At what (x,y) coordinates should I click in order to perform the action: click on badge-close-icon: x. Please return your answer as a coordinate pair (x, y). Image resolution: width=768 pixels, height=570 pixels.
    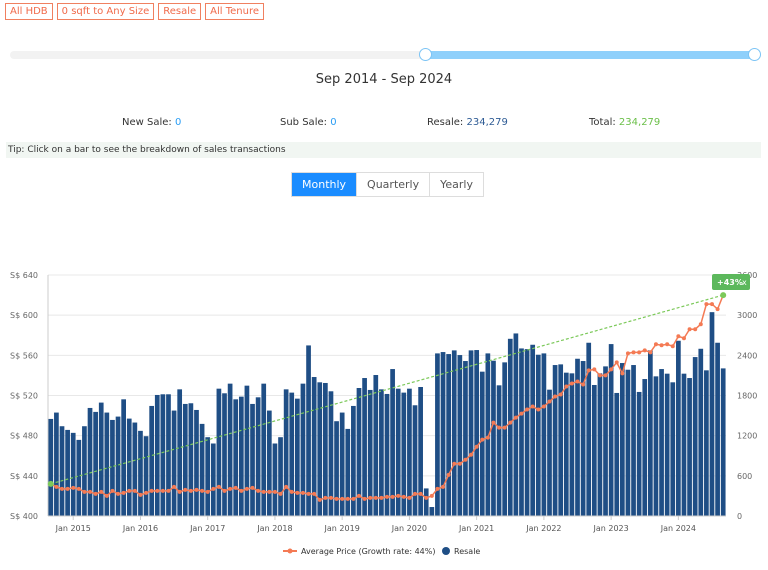
    Looking at the image, I should click on (744, 282).